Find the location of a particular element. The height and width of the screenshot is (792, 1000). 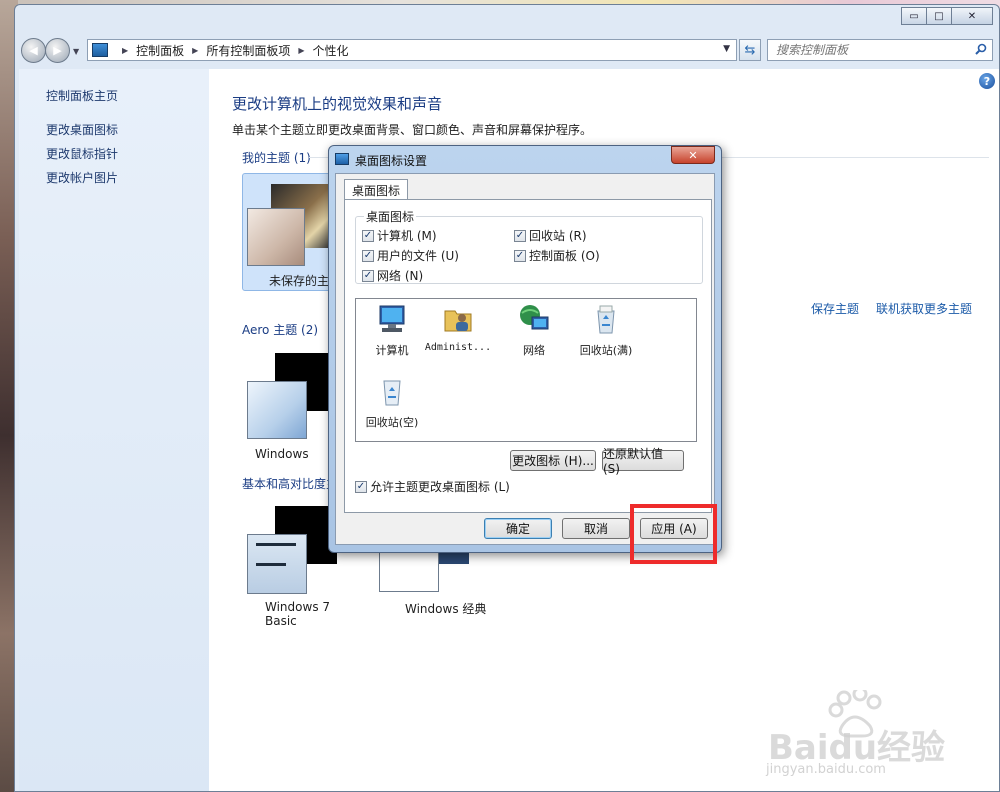

maximize-button: □ is located at coordinates (939, 16).